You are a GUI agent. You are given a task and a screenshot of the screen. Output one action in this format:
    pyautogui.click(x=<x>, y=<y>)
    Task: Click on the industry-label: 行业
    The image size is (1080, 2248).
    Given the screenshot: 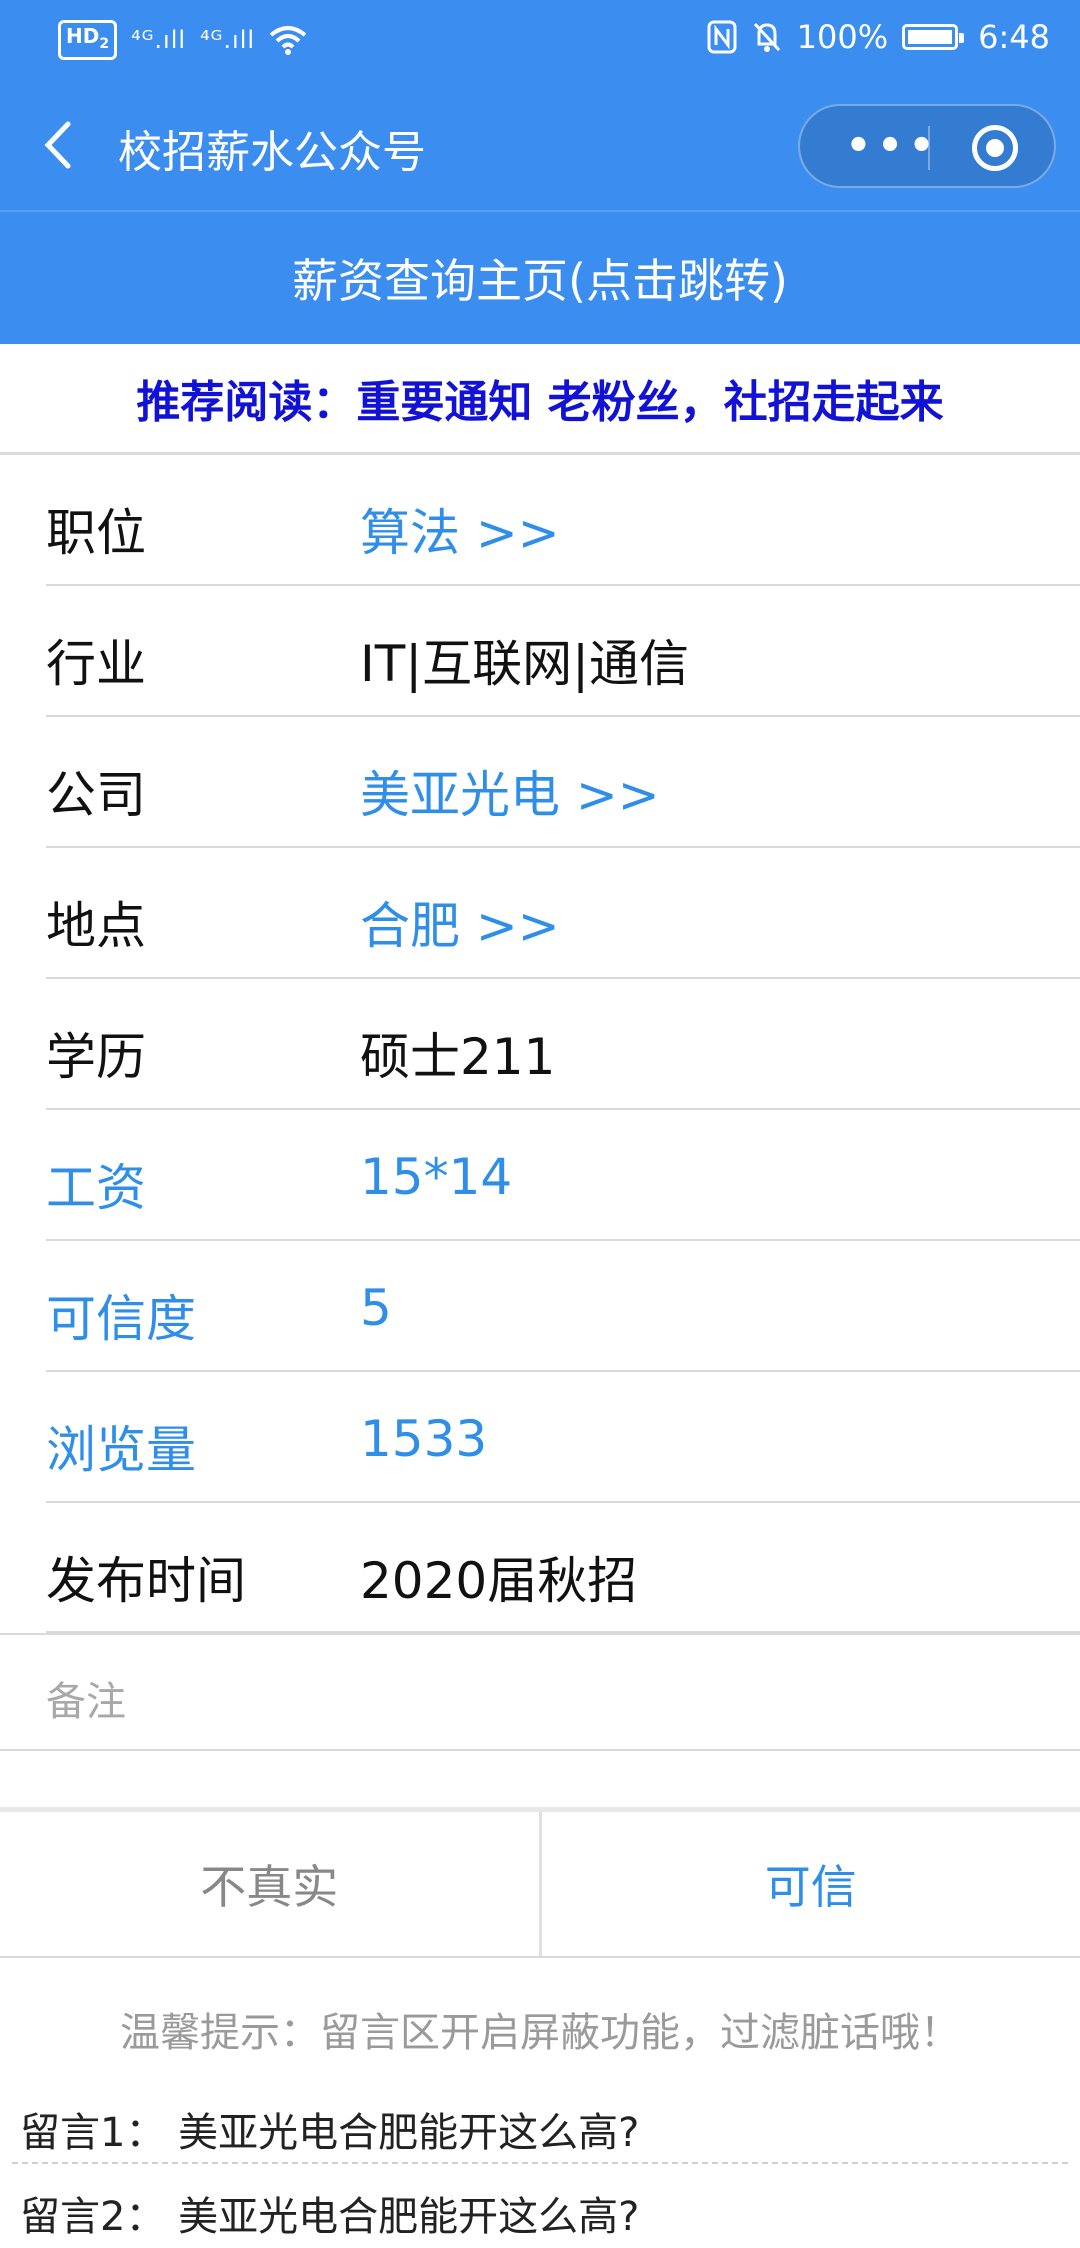 What is the action you would take?
    pyautogui.click(x=96, y=660)
    